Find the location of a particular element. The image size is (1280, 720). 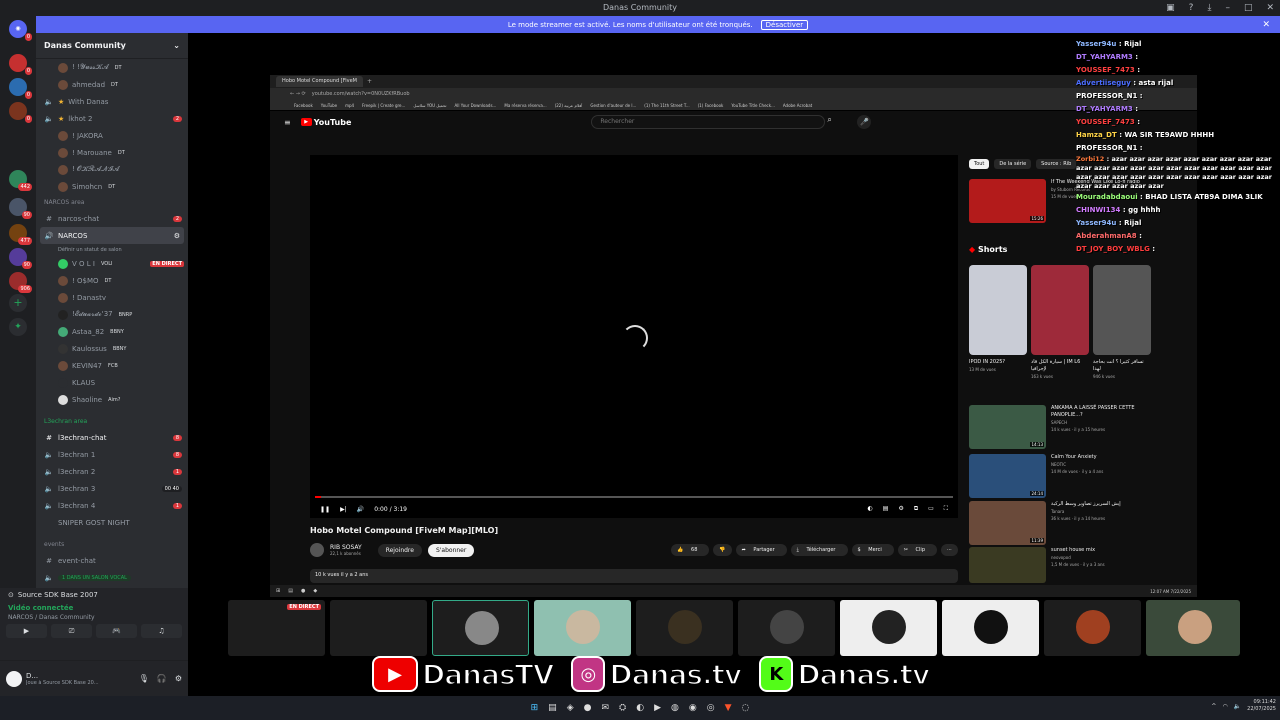

voice-member: ! 𝓞𝓚𝓡𝓐𝓝𝓘𝓐 is located at coordinates (112, 169).